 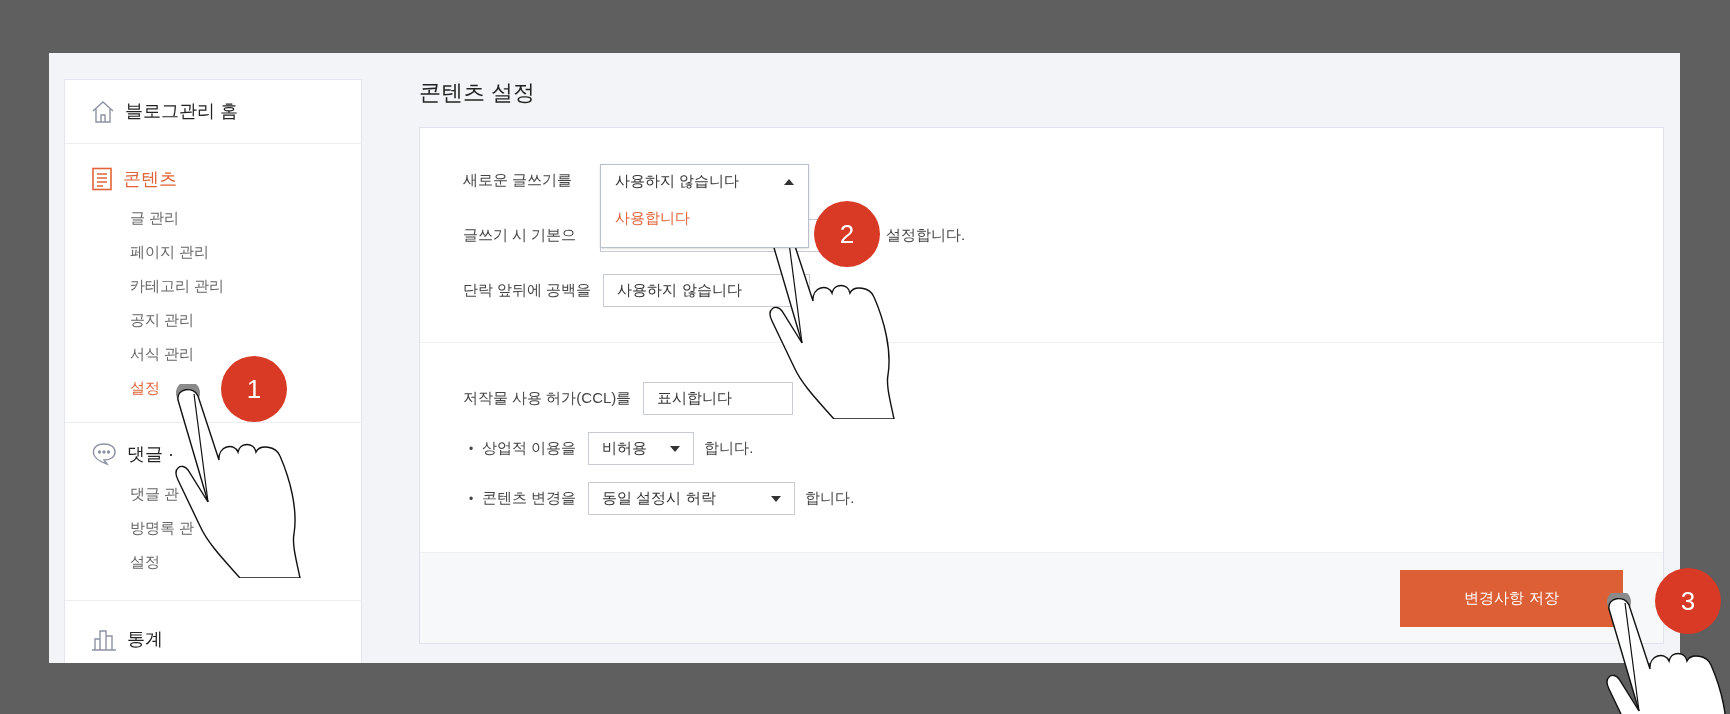 I want to click on speech-bubble-icon, so click(x=104, y=454).